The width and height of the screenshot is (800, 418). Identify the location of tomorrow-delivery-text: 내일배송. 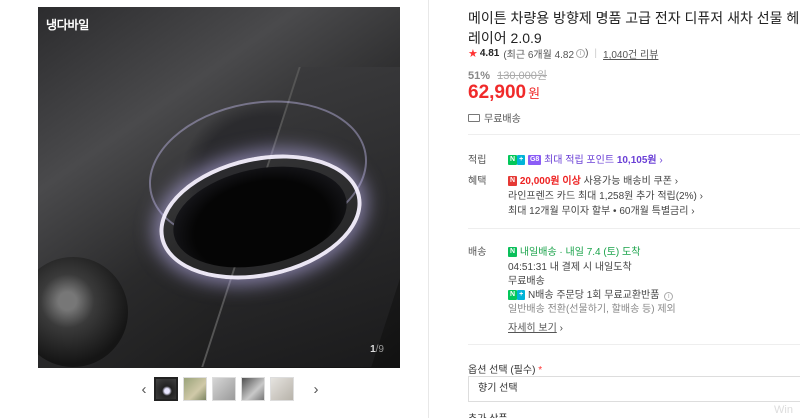
(538, 252).